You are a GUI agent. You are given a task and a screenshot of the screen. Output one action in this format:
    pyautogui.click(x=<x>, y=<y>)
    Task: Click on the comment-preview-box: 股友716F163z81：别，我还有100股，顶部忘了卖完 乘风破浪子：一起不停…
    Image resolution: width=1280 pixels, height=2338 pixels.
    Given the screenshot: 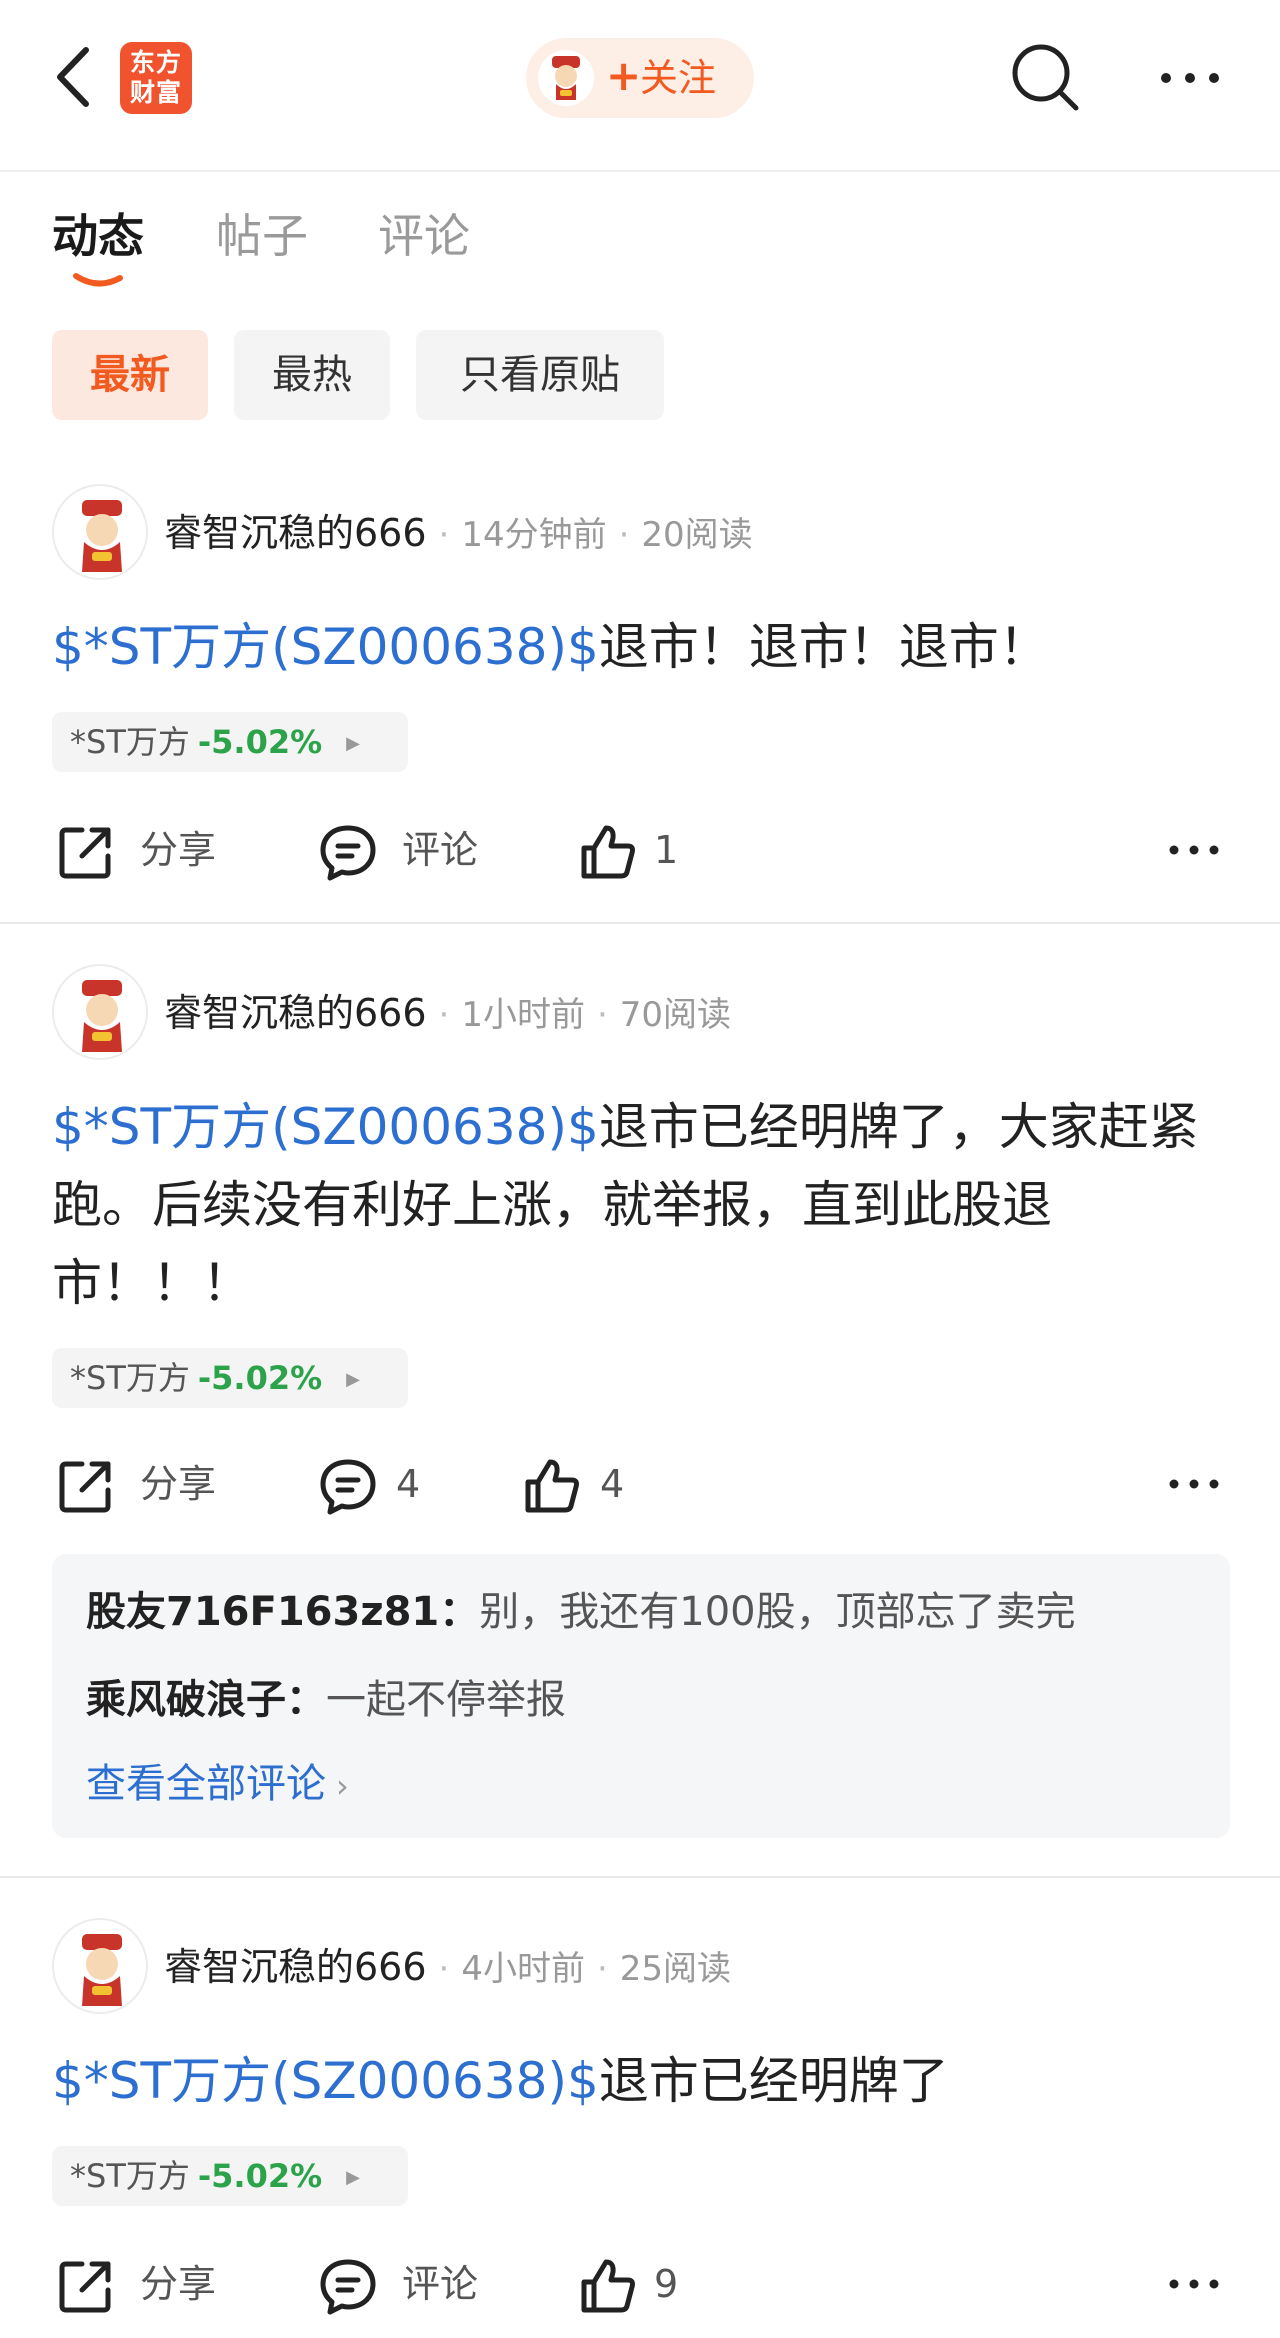 What is the action you would take?
    pyautogui.click(x=641, y=1696)
    